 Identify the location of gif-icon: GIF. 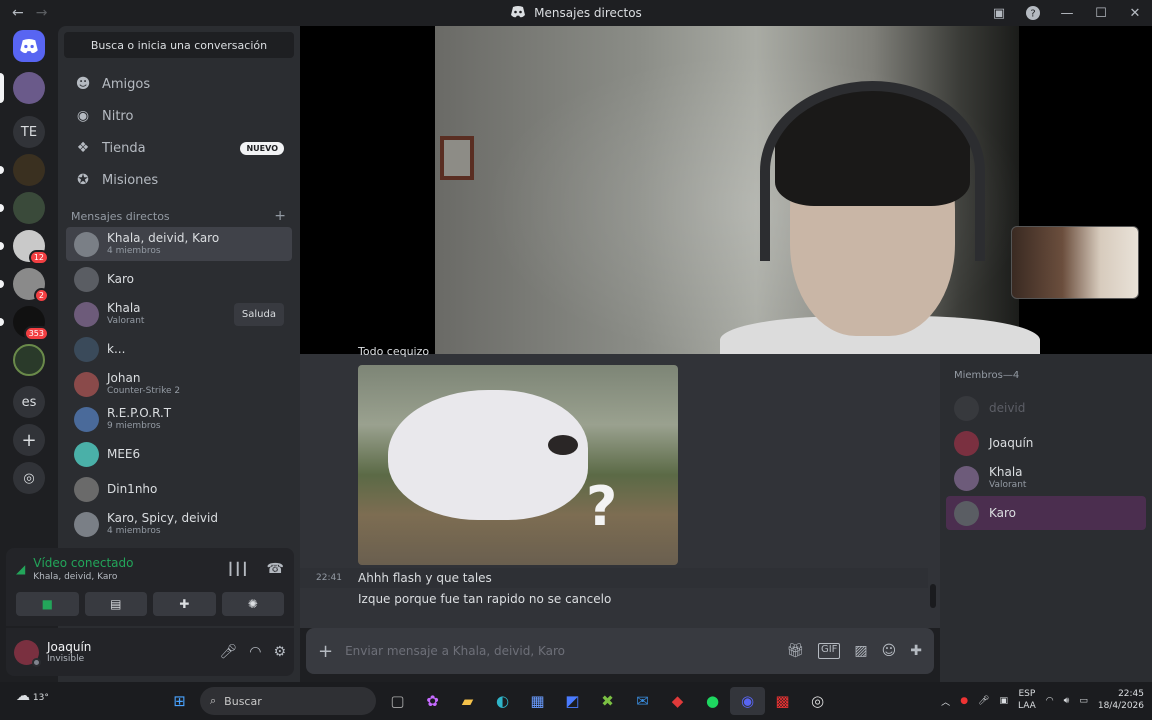
(829, 651).